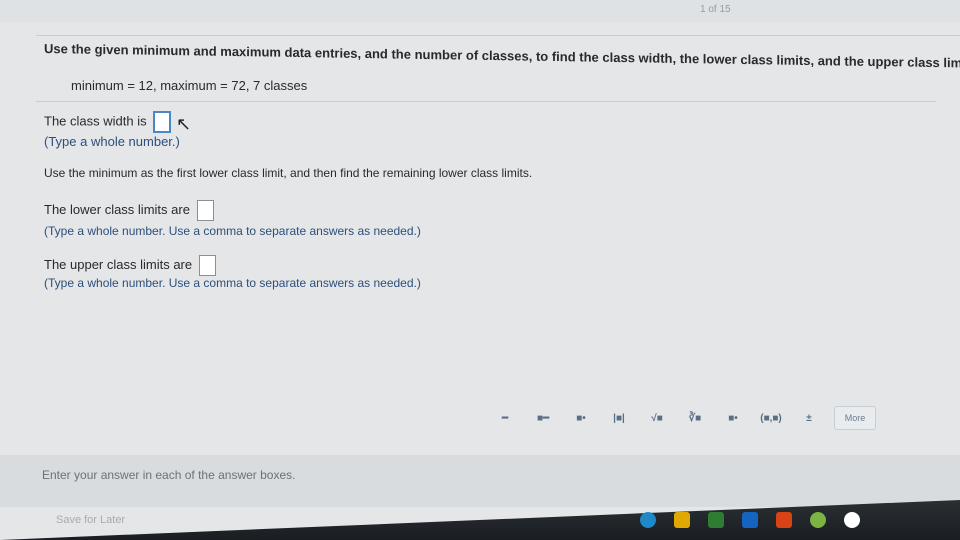 The height and width of the screenshot is (540, 960). I want to click on class-width-input, so click(162, 122).